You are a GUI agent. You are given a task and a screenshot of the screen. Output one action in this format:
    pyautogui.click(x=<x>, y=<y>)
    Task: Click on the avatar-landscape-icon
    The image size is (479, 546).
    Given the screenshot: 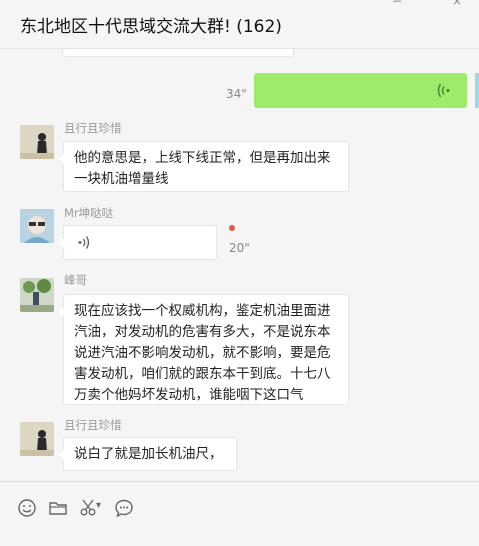 What is the action you would take?
    pyautogui.click(x=37, y=295)
    